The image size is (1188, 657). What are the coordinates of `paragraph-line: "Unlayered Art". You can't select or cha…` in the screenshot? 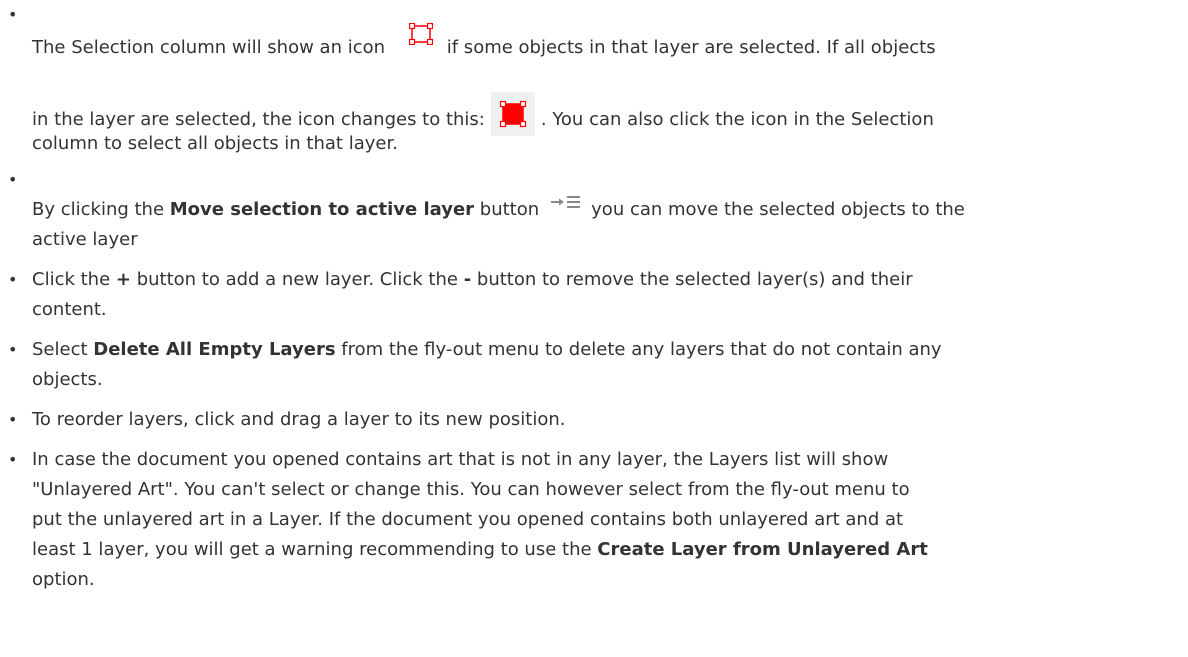 It's located at (471, 489).